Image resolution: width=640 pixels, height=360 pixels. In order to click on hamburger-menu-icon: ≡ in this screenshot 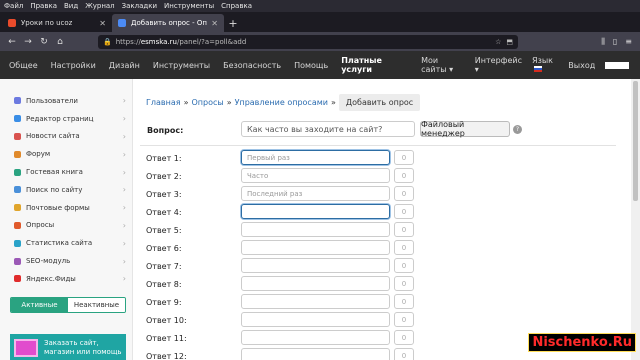, I will do `click(628, 42)`.